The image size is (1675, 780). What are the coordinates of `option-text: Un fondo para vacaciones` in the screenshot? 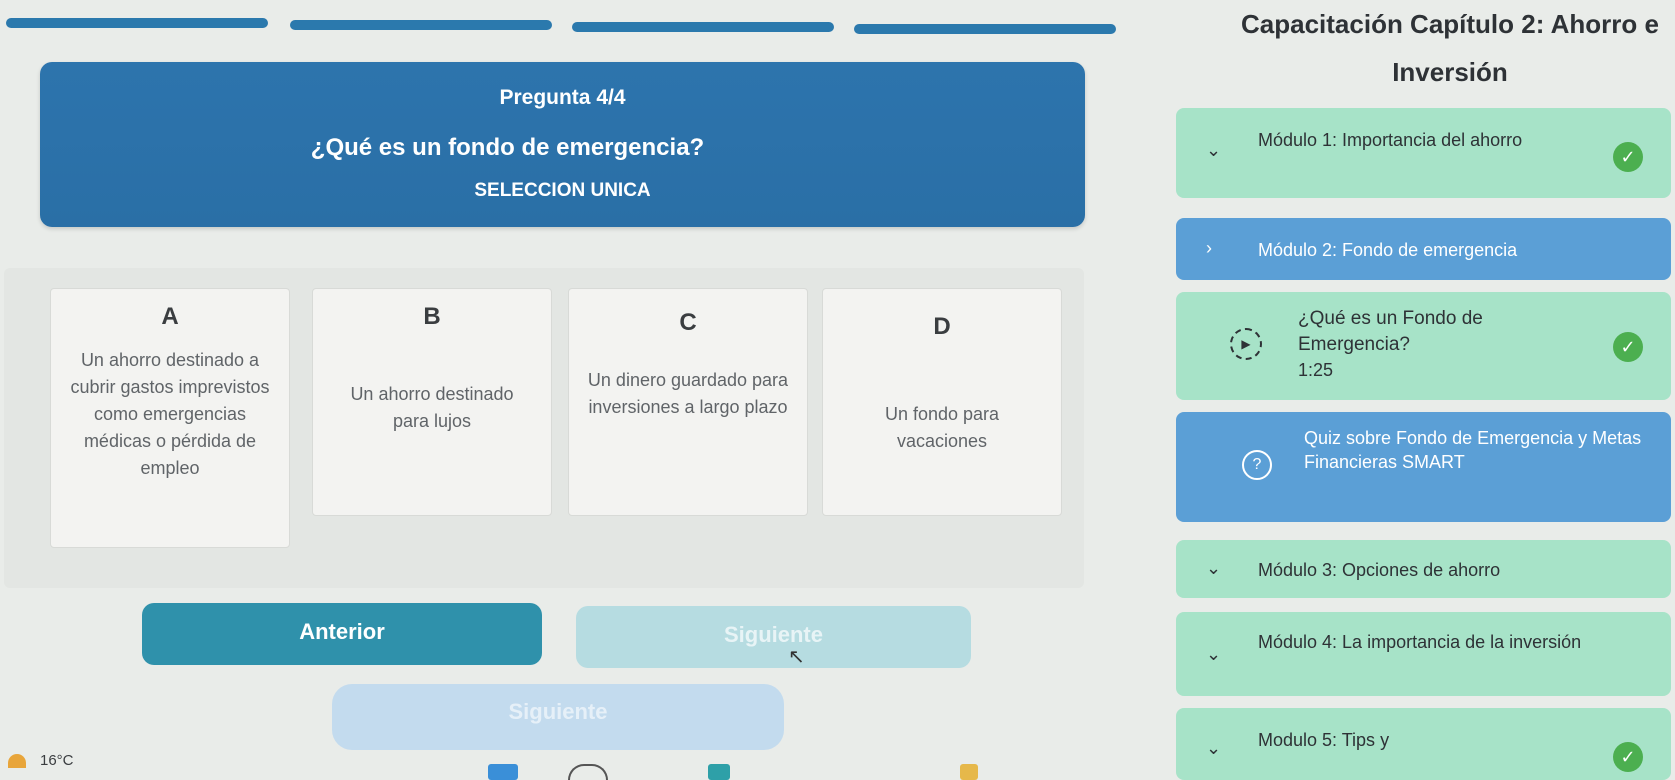 It's located at (942, 427).